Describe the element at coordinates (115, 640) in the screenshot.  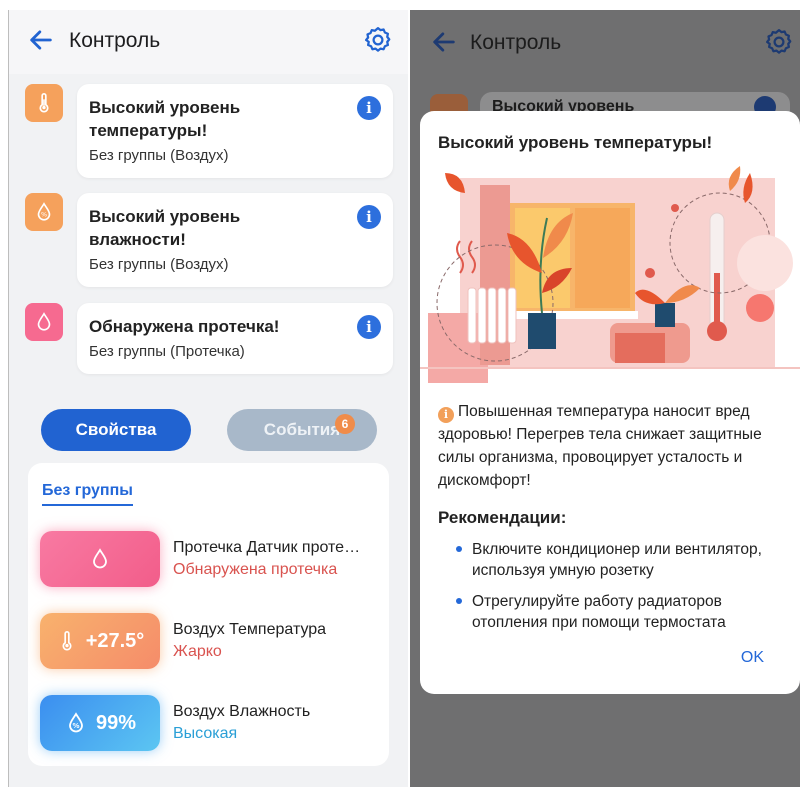
I see `sensor-value: +27.5°` at that location.